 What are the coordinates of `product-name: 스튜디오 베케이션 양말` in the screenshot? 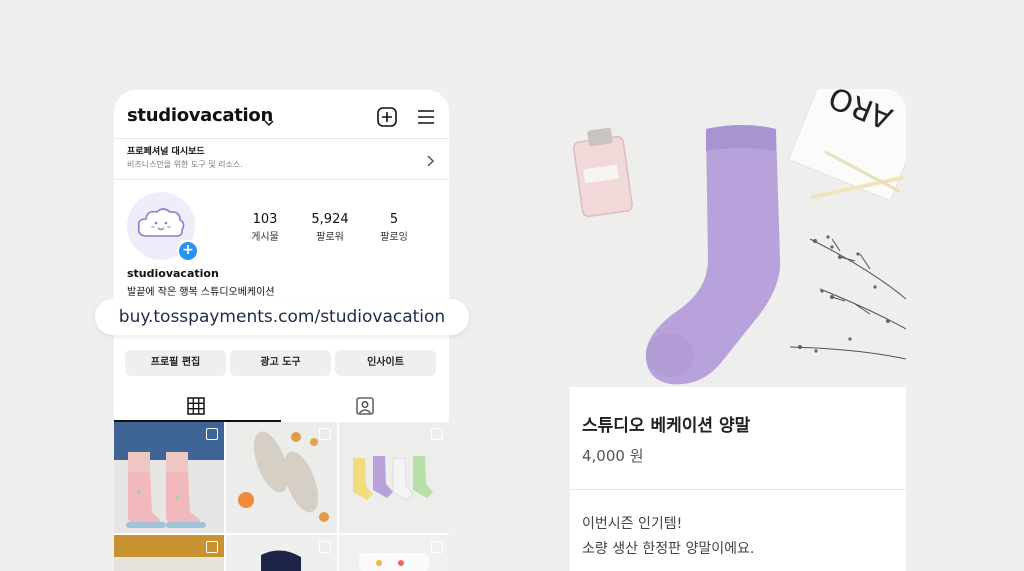 It's located at (666, 426).